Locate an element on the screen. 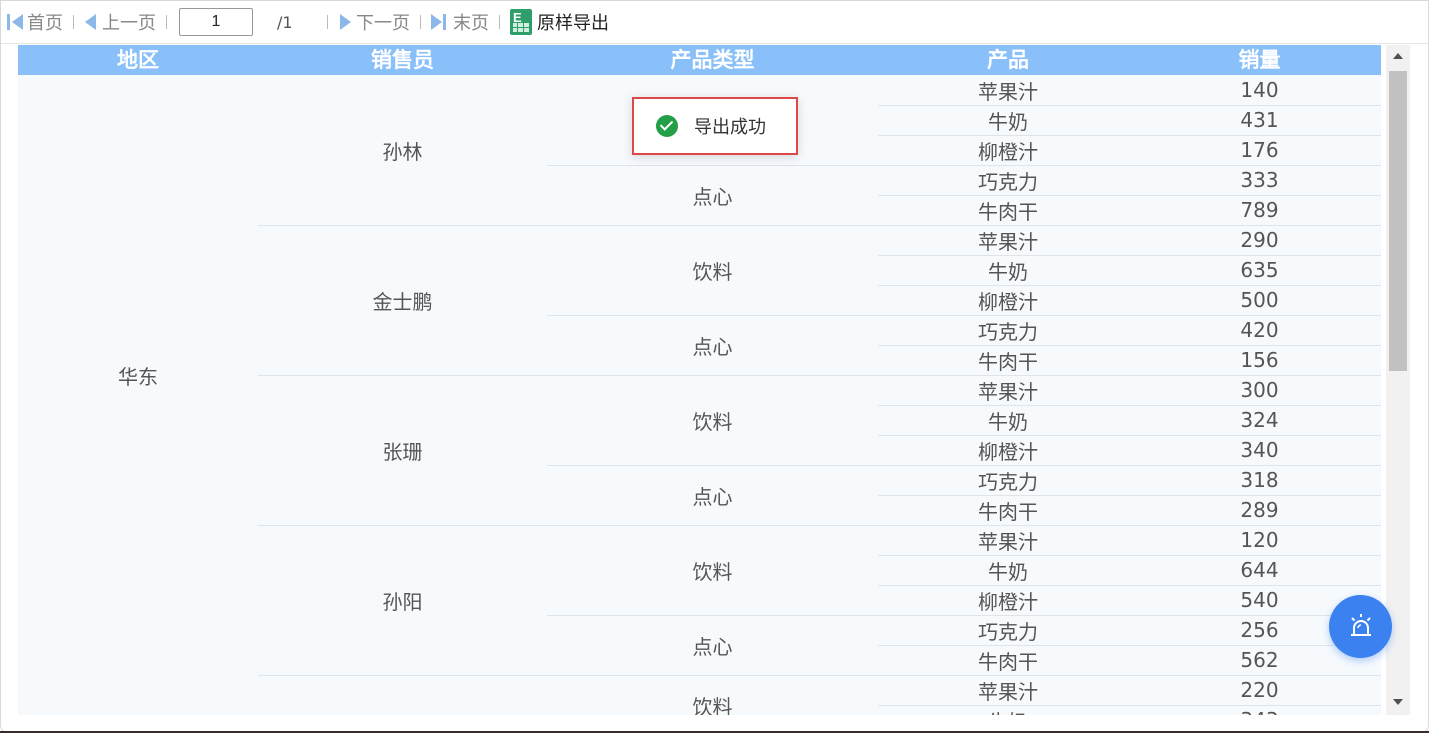  first-page-label: 首页 is located at coordinates (45, 23).